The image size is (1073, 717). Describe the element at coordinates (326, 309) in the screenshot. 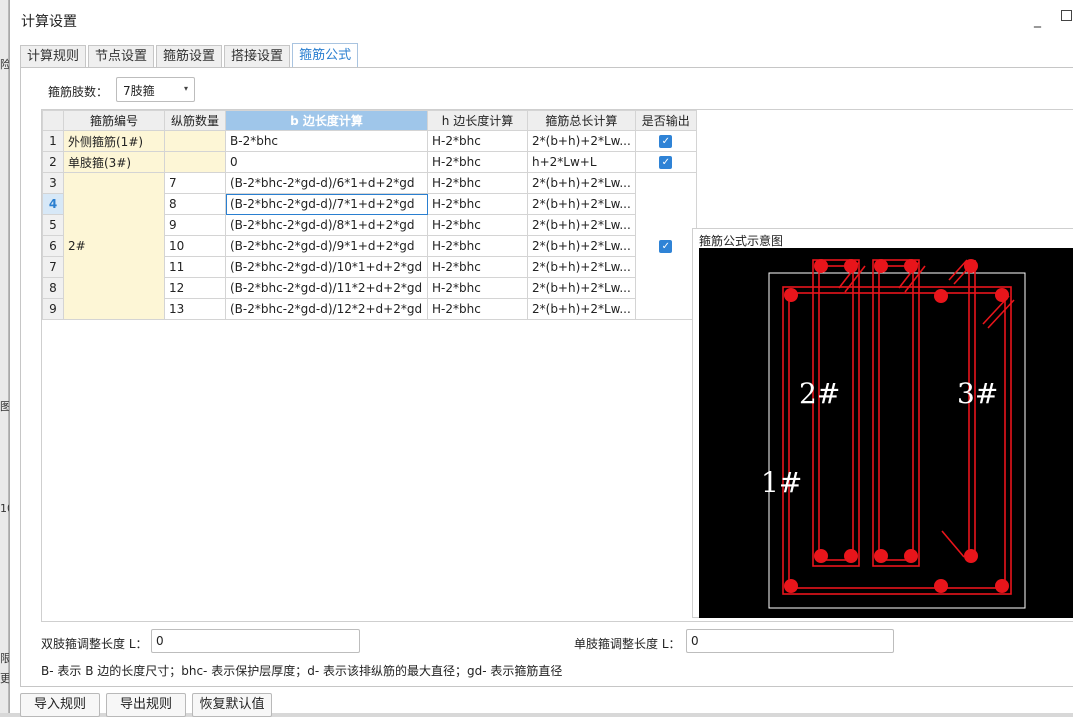

I see `cell-b: (B-2*bhc-2*gd-d)/12*2+d+2*gd` at that location.